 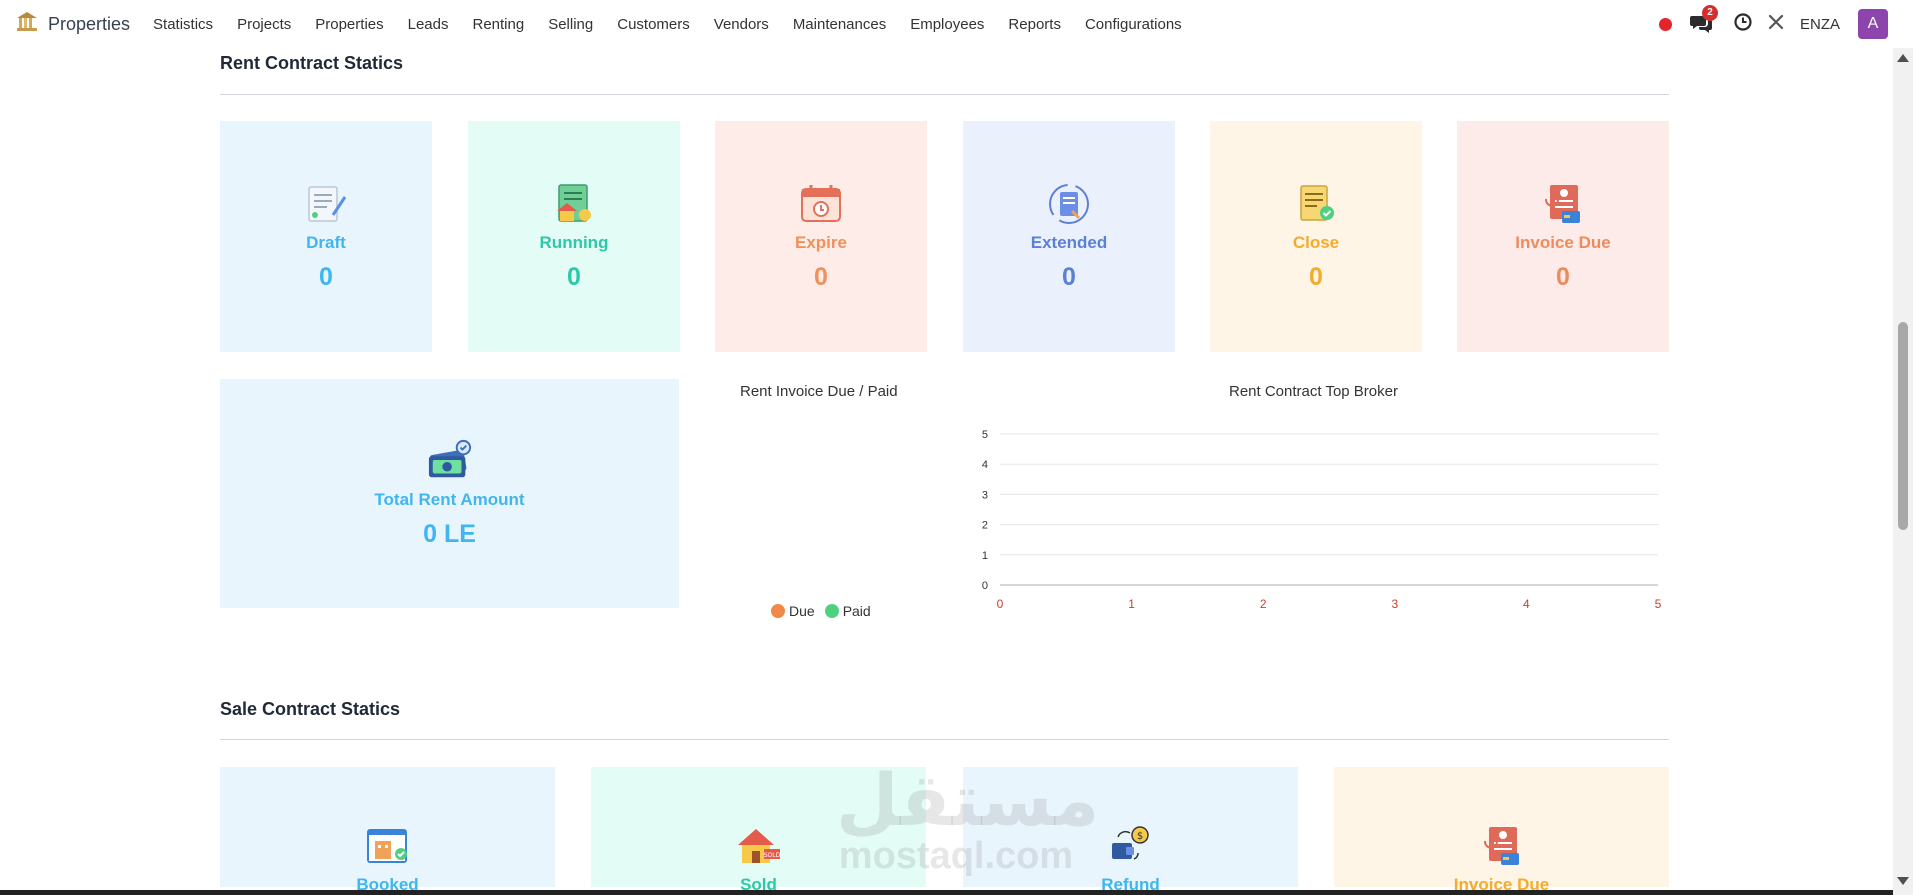 I want to click on sale-section-divider, so click(x=944, y=739).